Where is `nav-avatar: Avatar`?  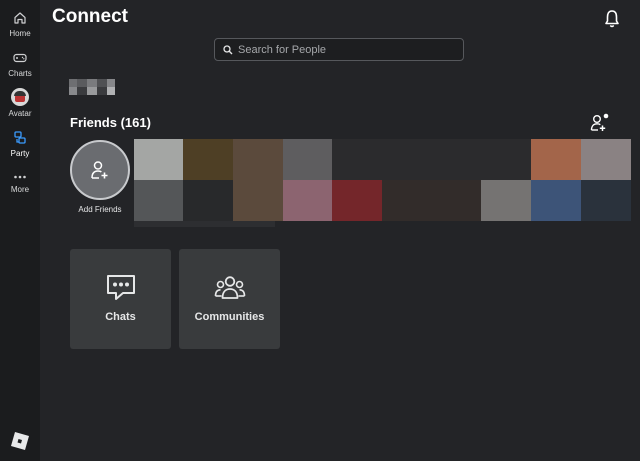 nav-avatar: Avatar is located at coordinates (20, 103).